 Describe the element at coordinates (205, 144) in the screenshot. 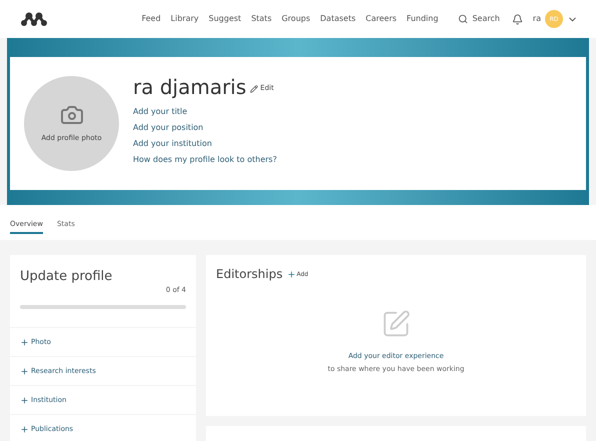

I see `profile-link: Add your institution` at that location.